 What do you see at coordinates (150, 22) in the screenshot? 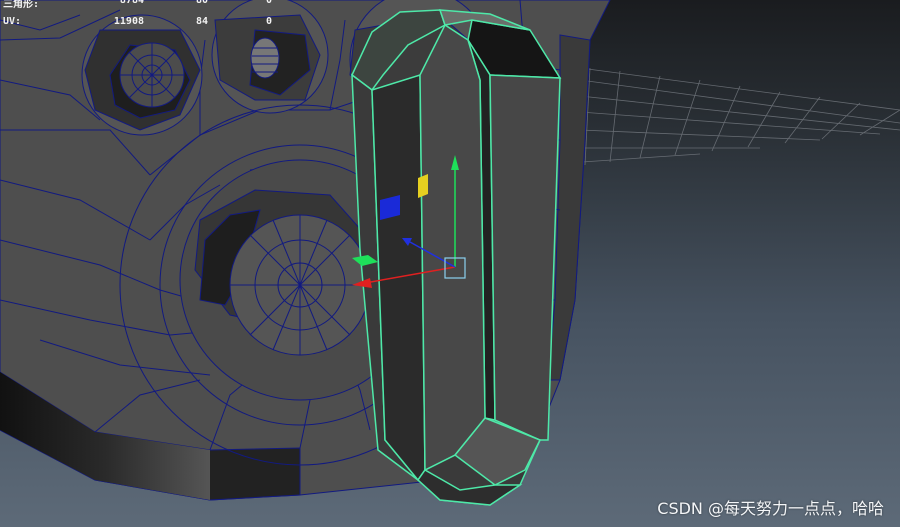
I see `hud-row-uv: UV: 11908 84 0` at bounding box center [150, 22].